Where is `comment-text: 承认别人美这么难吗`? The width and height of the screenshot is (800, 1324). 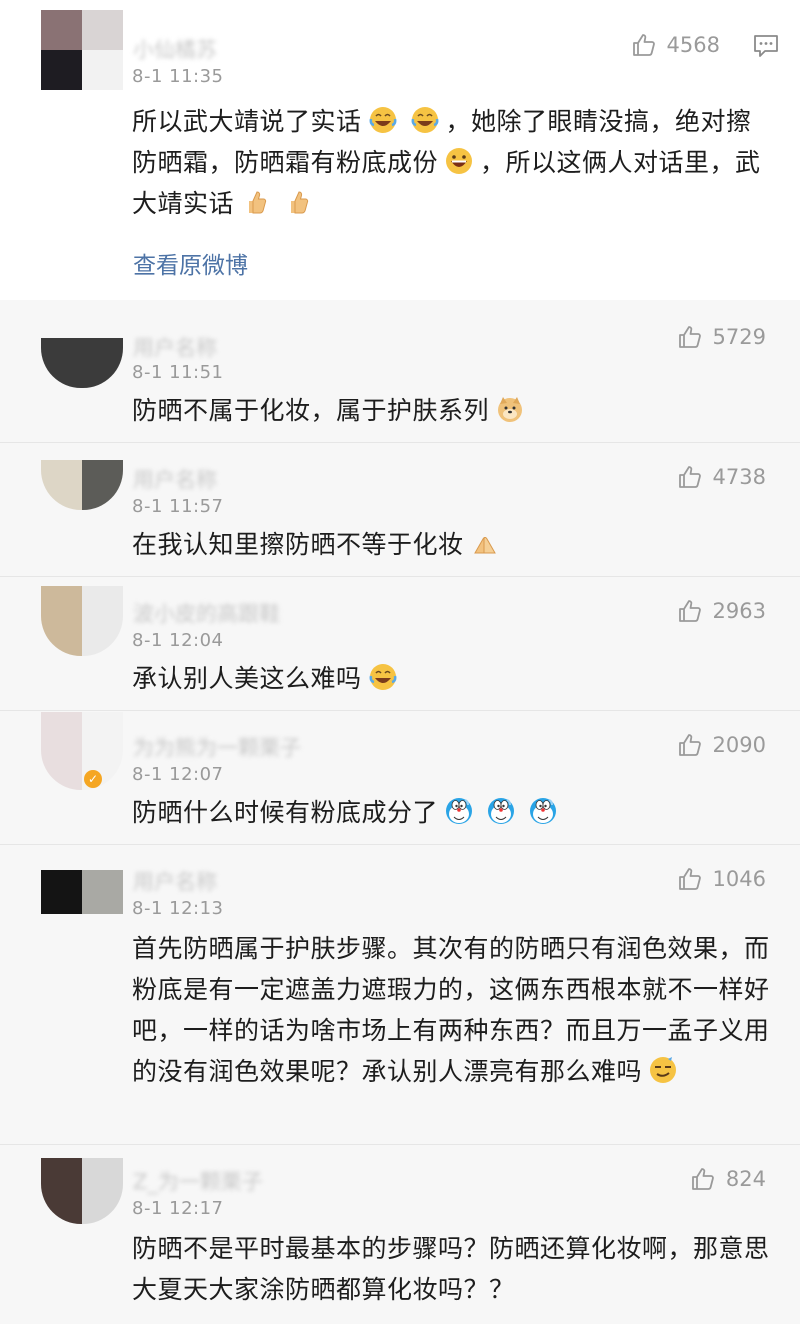 comment-text: 承认别人美这么难吗 is located at coordinates (452, 678).